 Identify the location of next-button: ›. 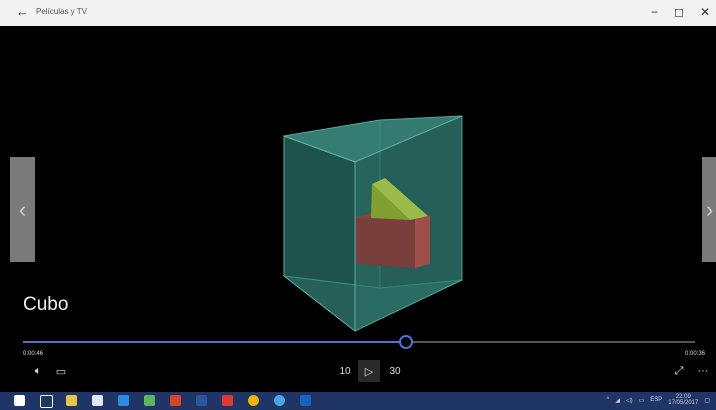
(709, 209).